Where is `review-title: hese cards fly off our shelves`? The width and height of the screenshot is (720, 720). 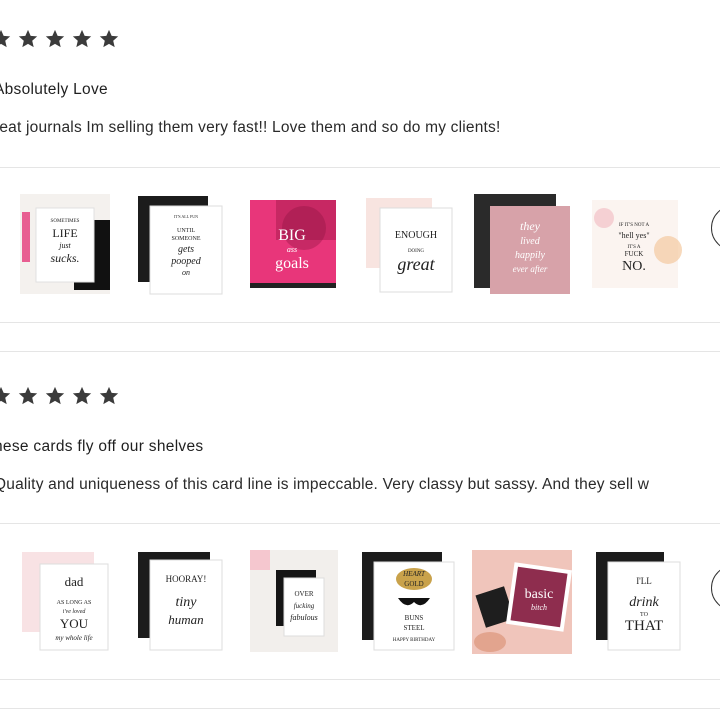 review-title: hese cards fly off our shelves is located at coordinates (102, 446).